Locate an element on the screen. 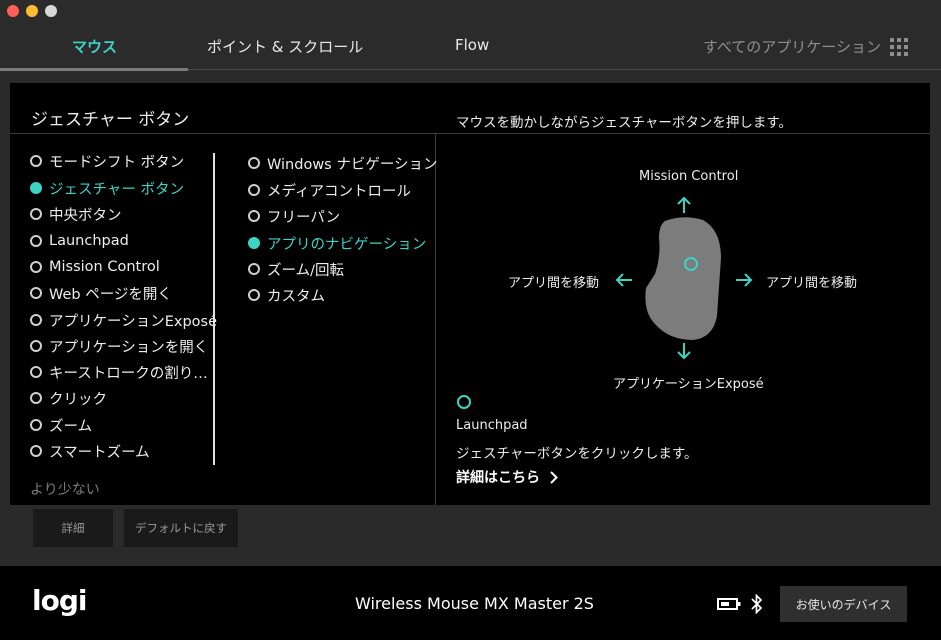  option-label: ジェスチャー ボタン is located at coordinates (116, 189).